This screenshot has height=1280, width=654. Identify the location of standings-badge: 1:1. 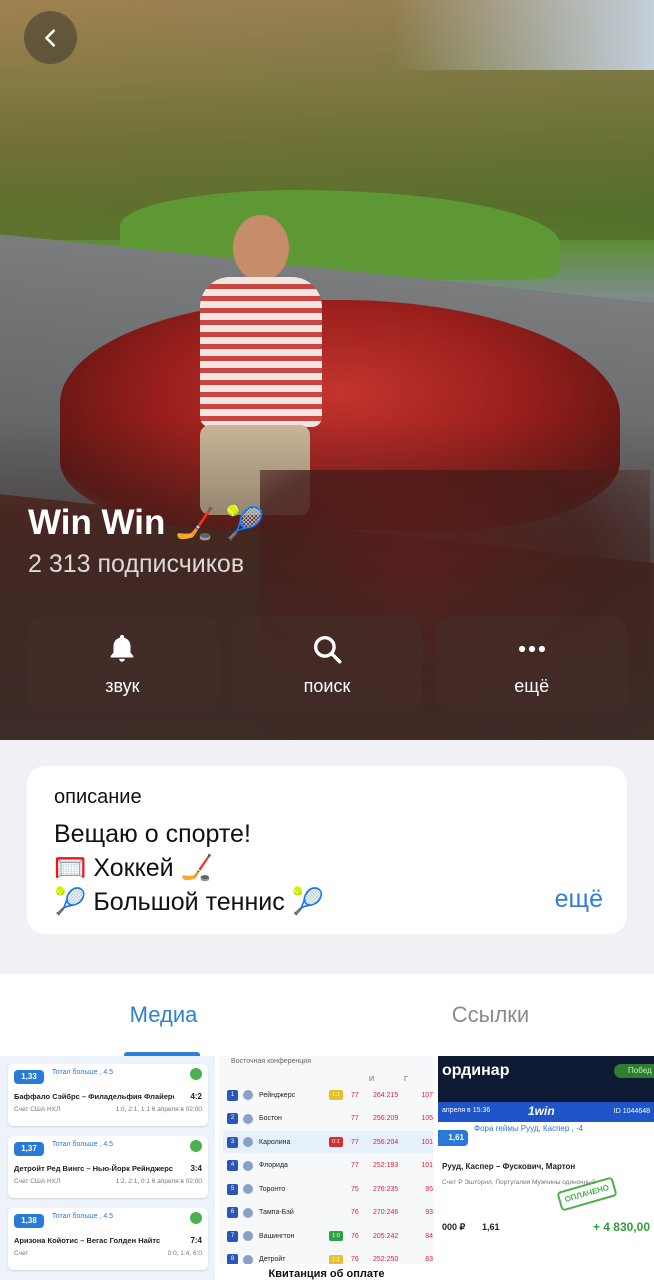
(336, 1095).